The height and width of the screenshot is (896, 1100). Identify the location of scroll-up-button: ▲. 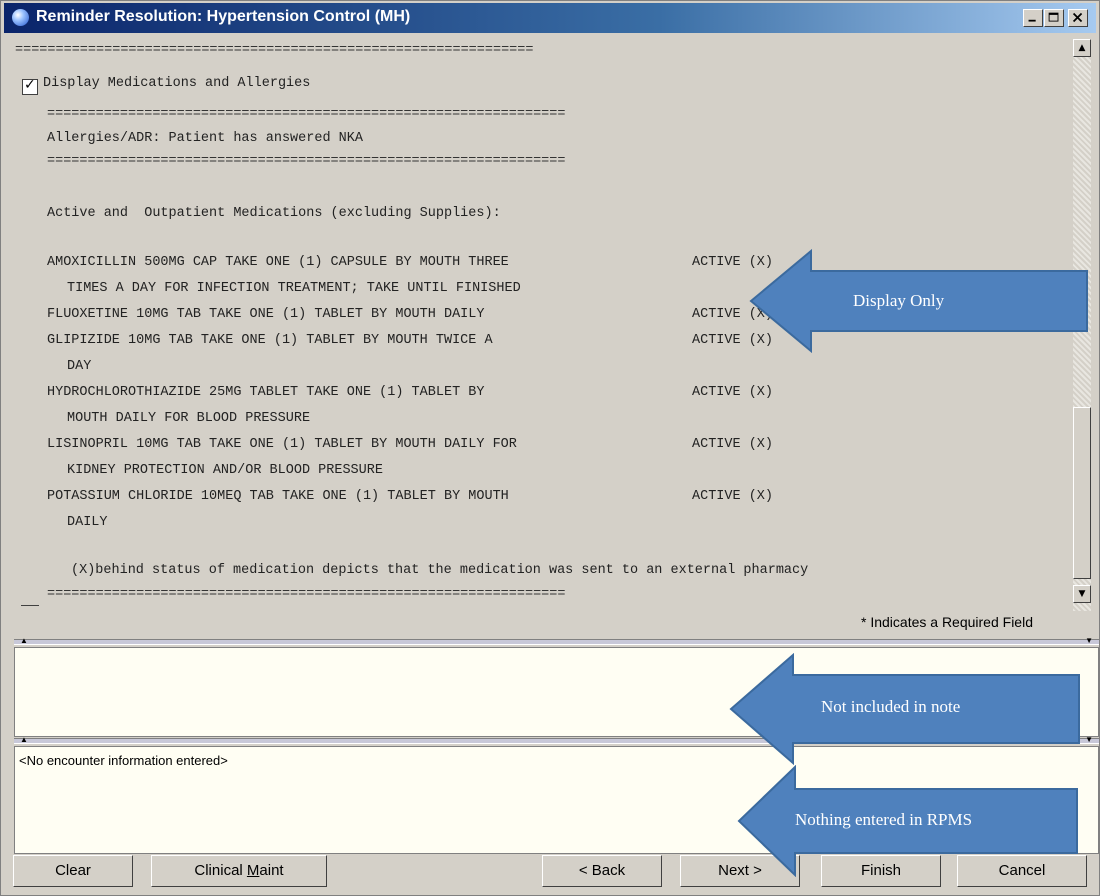
(1082, 48).